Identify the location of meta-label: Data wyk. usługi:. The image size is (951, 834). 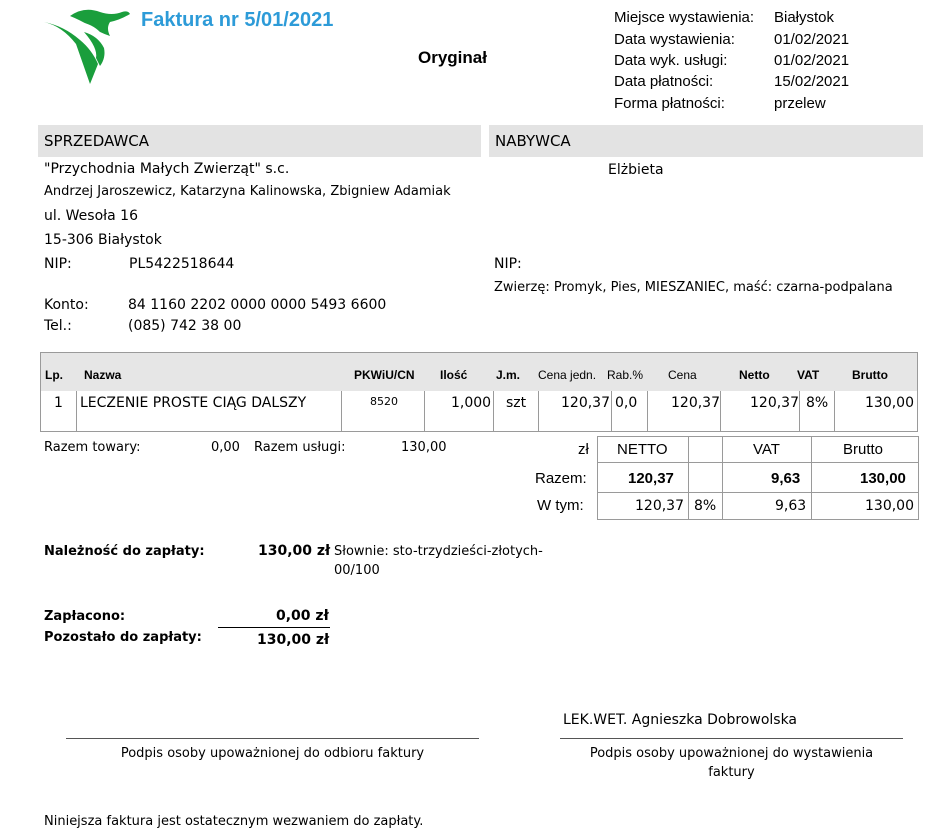
(671, 60).